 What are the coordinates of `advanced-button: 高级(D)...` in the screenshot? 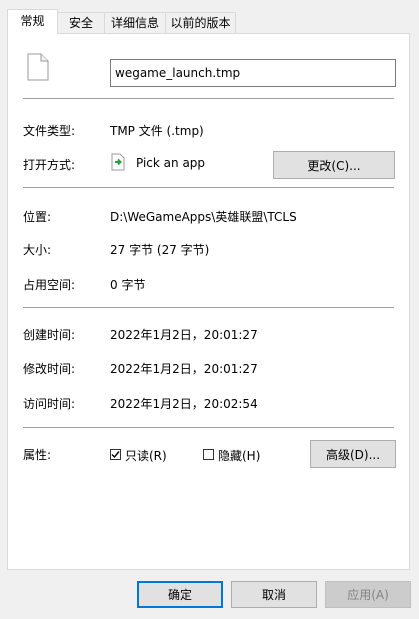 It's located at (353, 454).